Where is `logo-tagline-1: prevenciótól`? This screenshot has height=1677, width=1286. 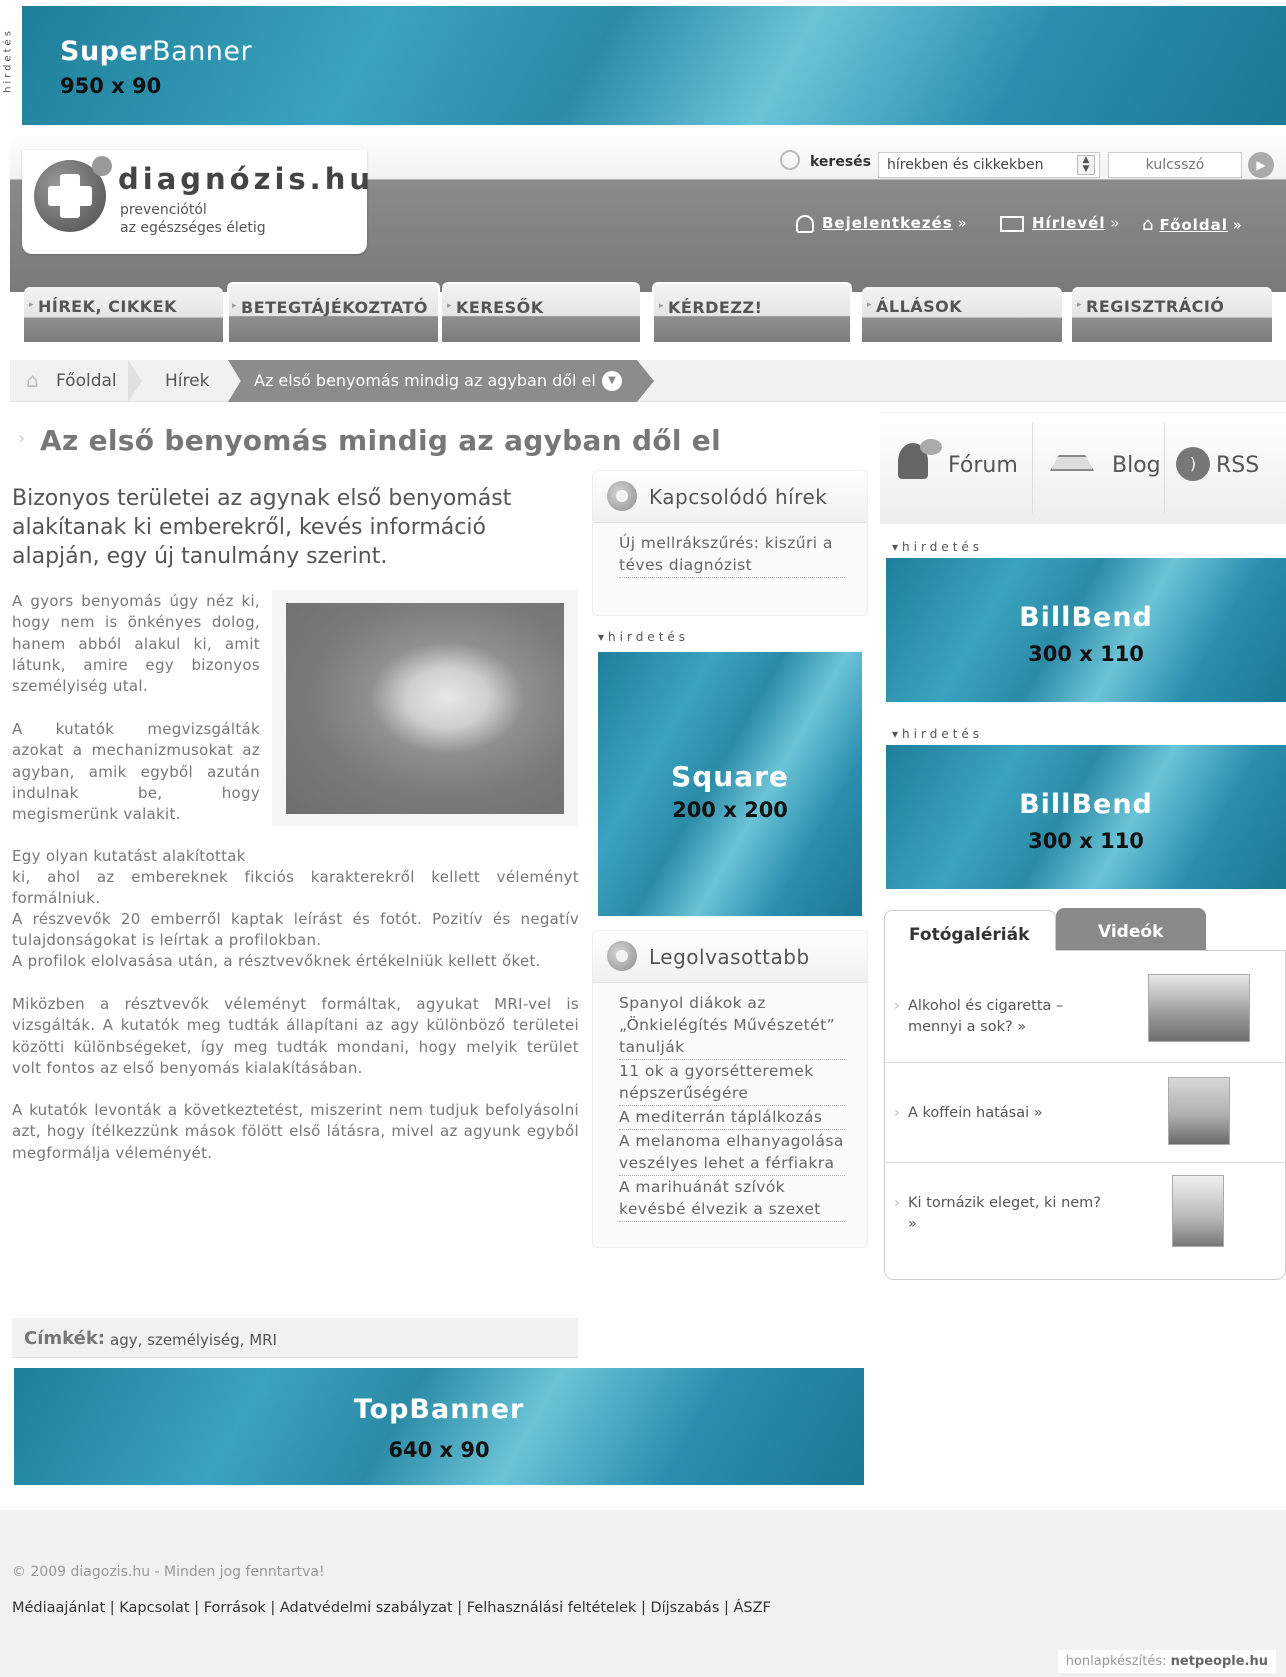 logo-tagline-1: prevenciótól is located at coordinates (163, 210).